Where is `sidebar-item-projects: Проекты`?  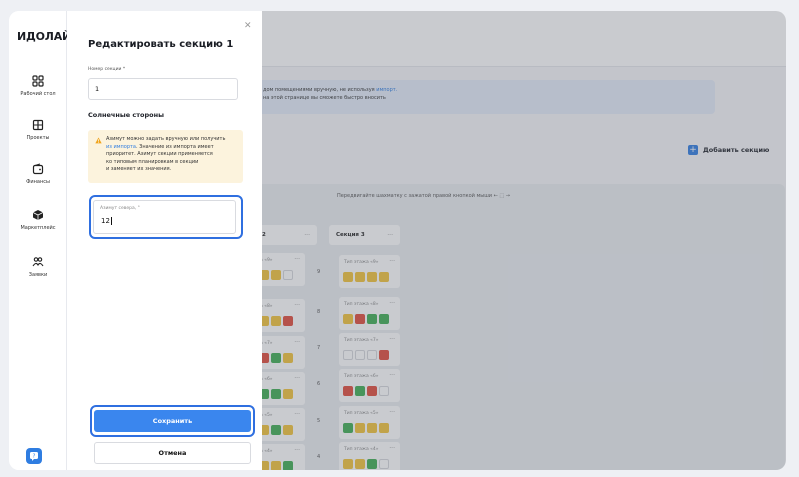 sidebar-item-projects: Проекты is located at coordinates (38, 130).